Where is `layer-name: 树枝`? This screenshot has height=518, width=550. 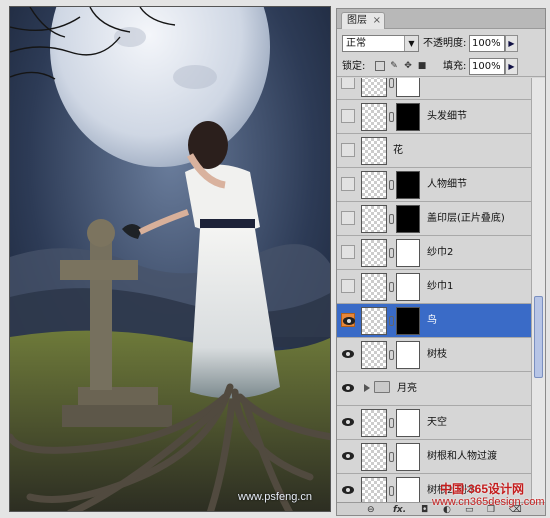 layer-name: 树枝 is located at coordinates (437, 354).